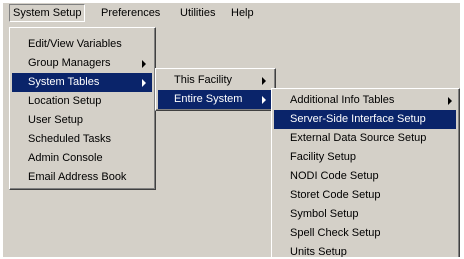  I want to click on menu-utilities: Utilities, so click(197, 13).